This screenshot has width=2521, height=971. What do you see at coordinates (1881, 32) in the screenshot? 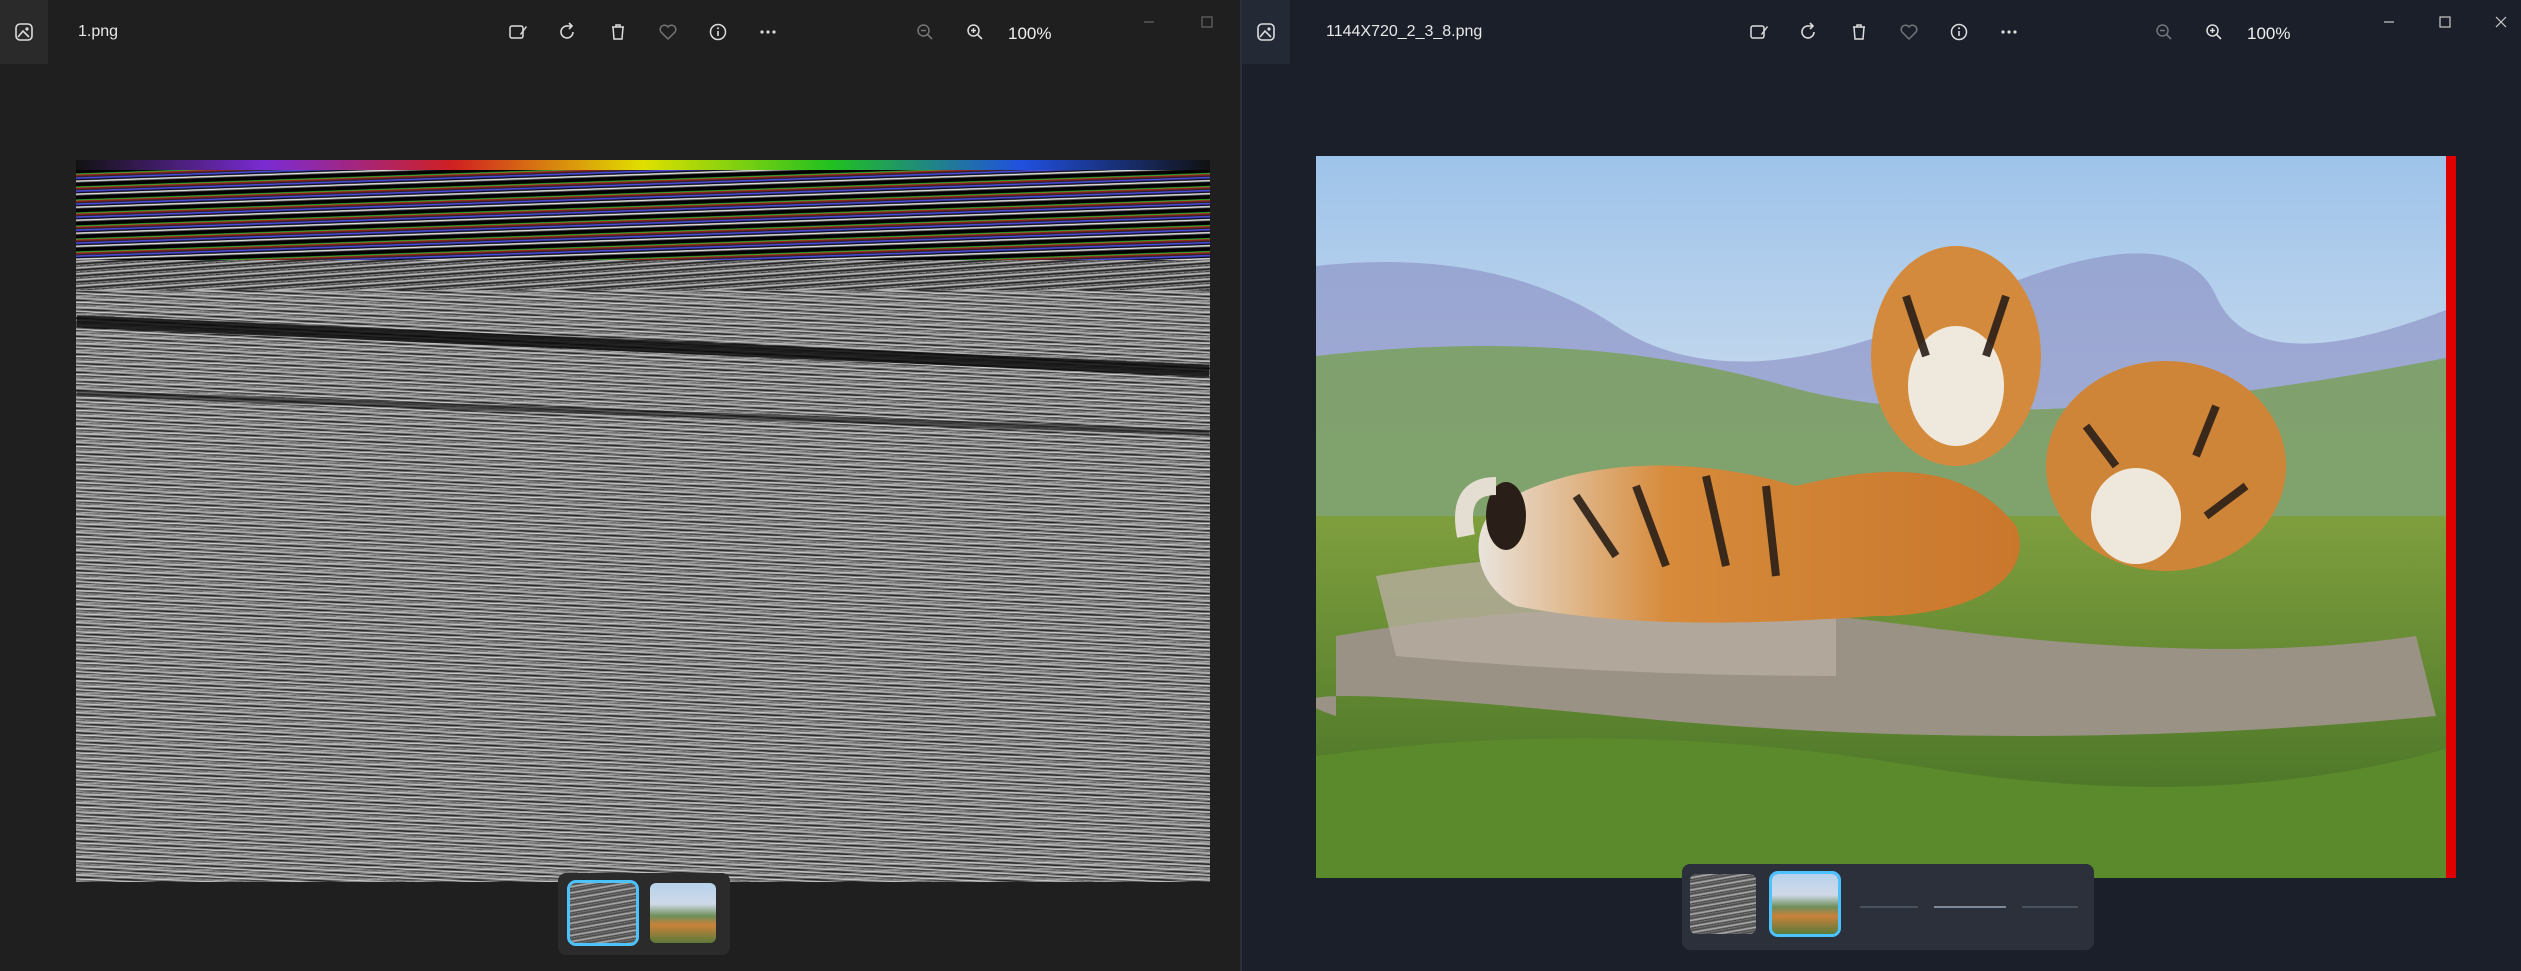
I see `title-bar: 1144X720_2_3_8.png 100%` at bounding box center [1881, 32].